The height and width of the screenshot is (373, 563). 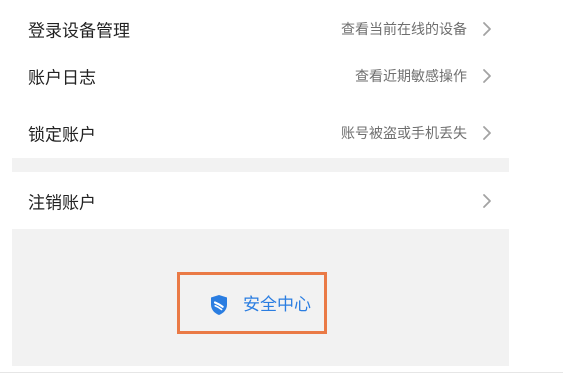 I want to click on row-label: 锁定账户, so click(x=62, y=135).